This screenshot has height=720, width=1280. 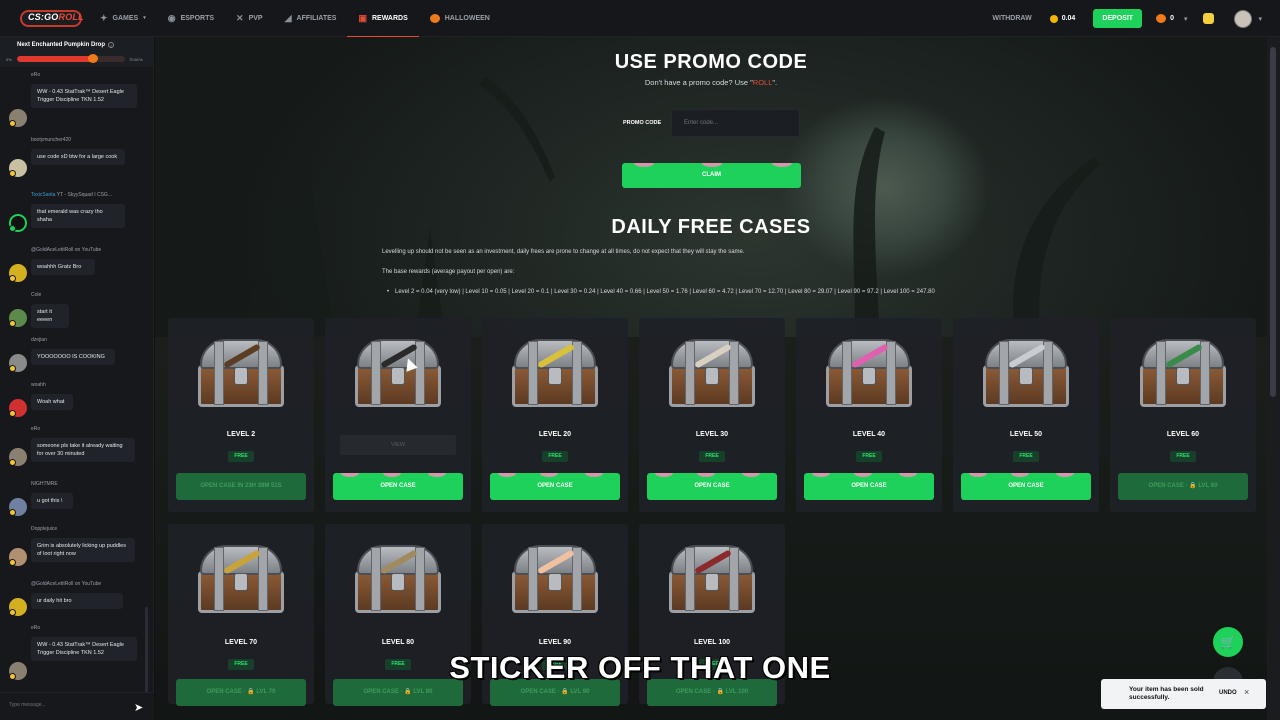 I want to click on claim-button: CLAIM, so click(x=711, y=175).